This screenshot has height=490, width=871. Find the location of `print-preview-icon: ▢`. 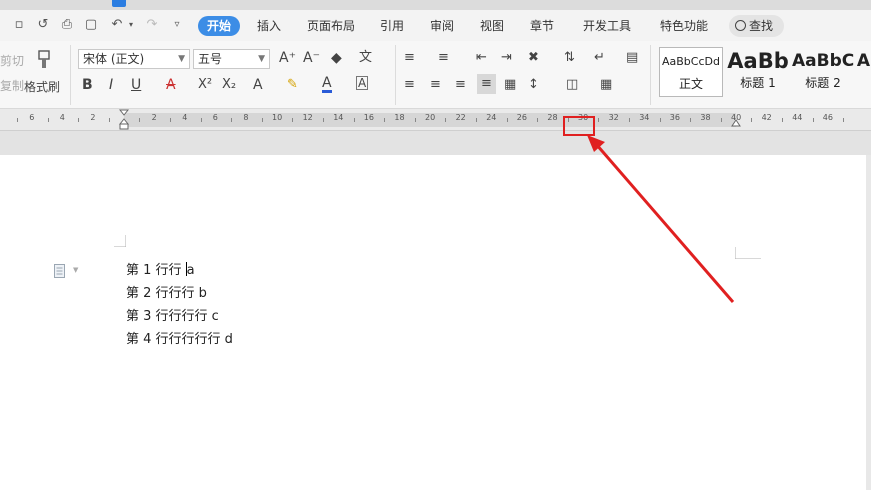

print-preview-icon: ▢ is located at coordinates (91, 25).